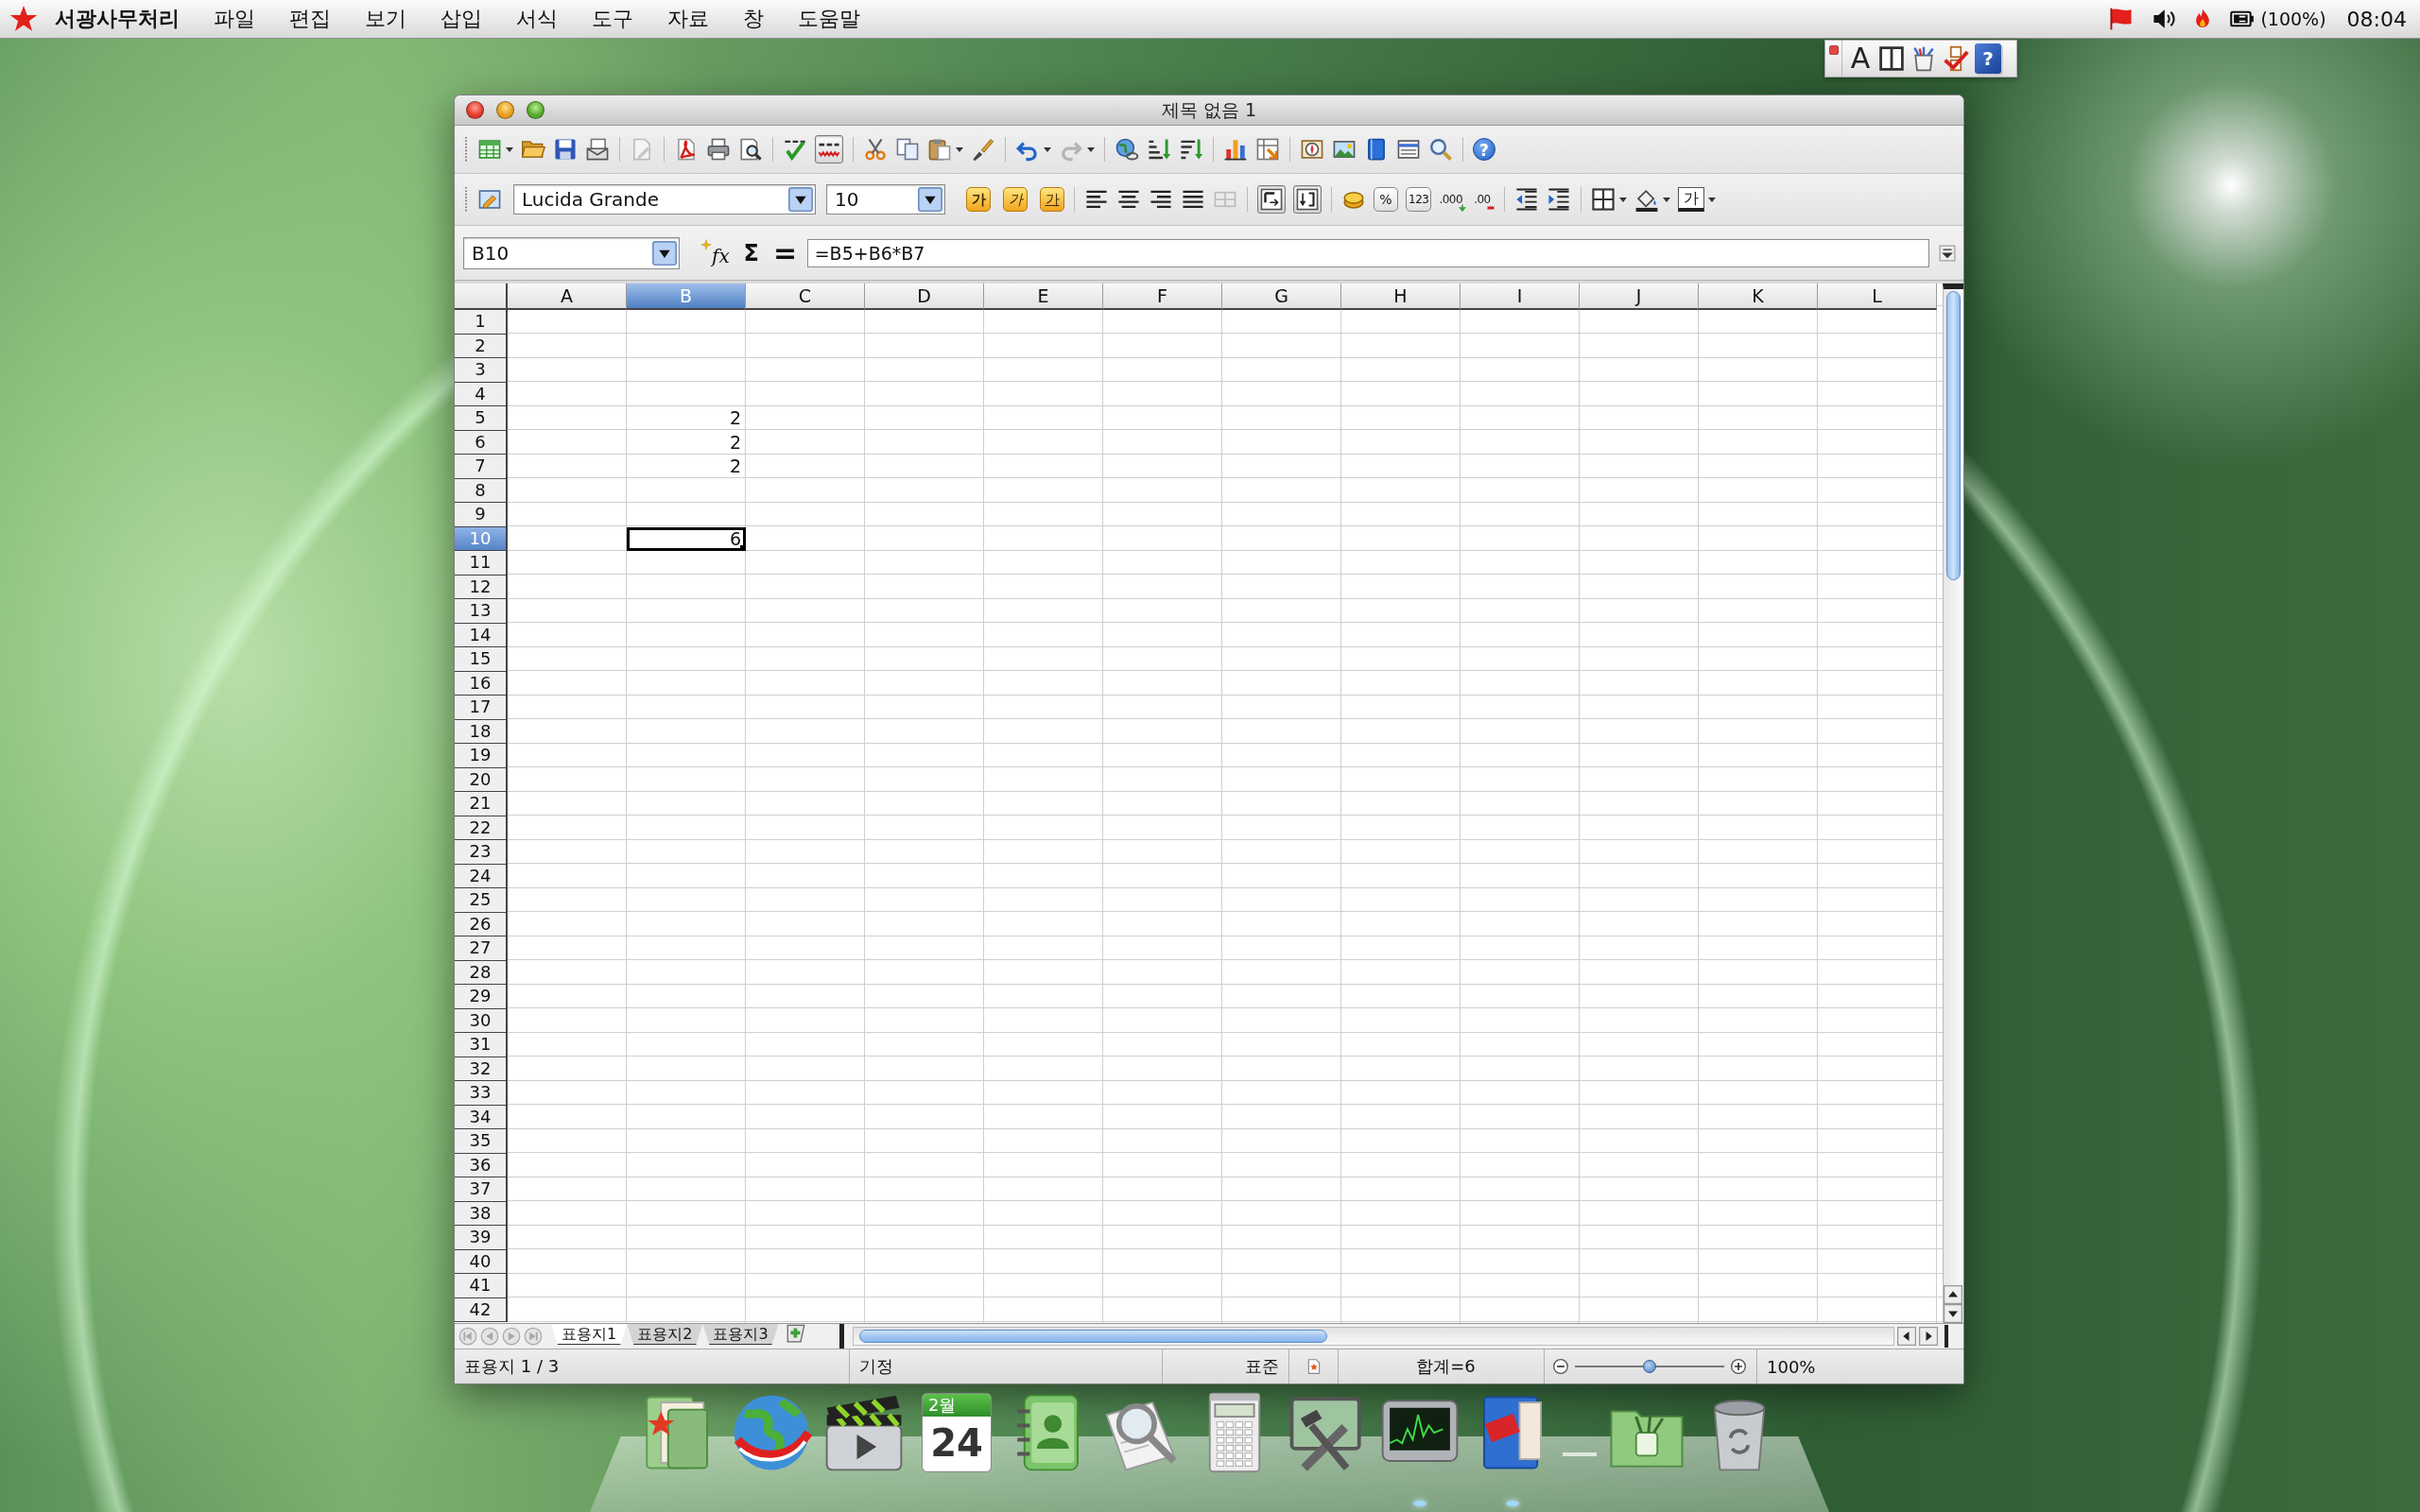 Image resolution: width=2420 pixels, height=1512 pixels. What do you see at coordinates (568, 297) in the screenshot?
I see `column-header: A` at bounding box center [568, 297].